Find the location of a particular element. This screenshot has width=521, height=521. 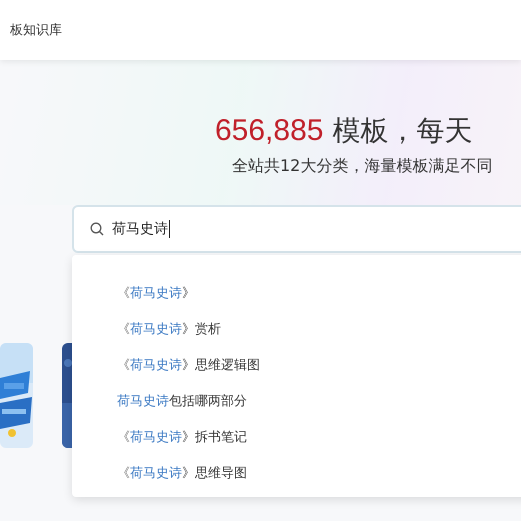

suggestion-item: 《荷马史诗》拆书笔记 is located at coordinates (296, 437).